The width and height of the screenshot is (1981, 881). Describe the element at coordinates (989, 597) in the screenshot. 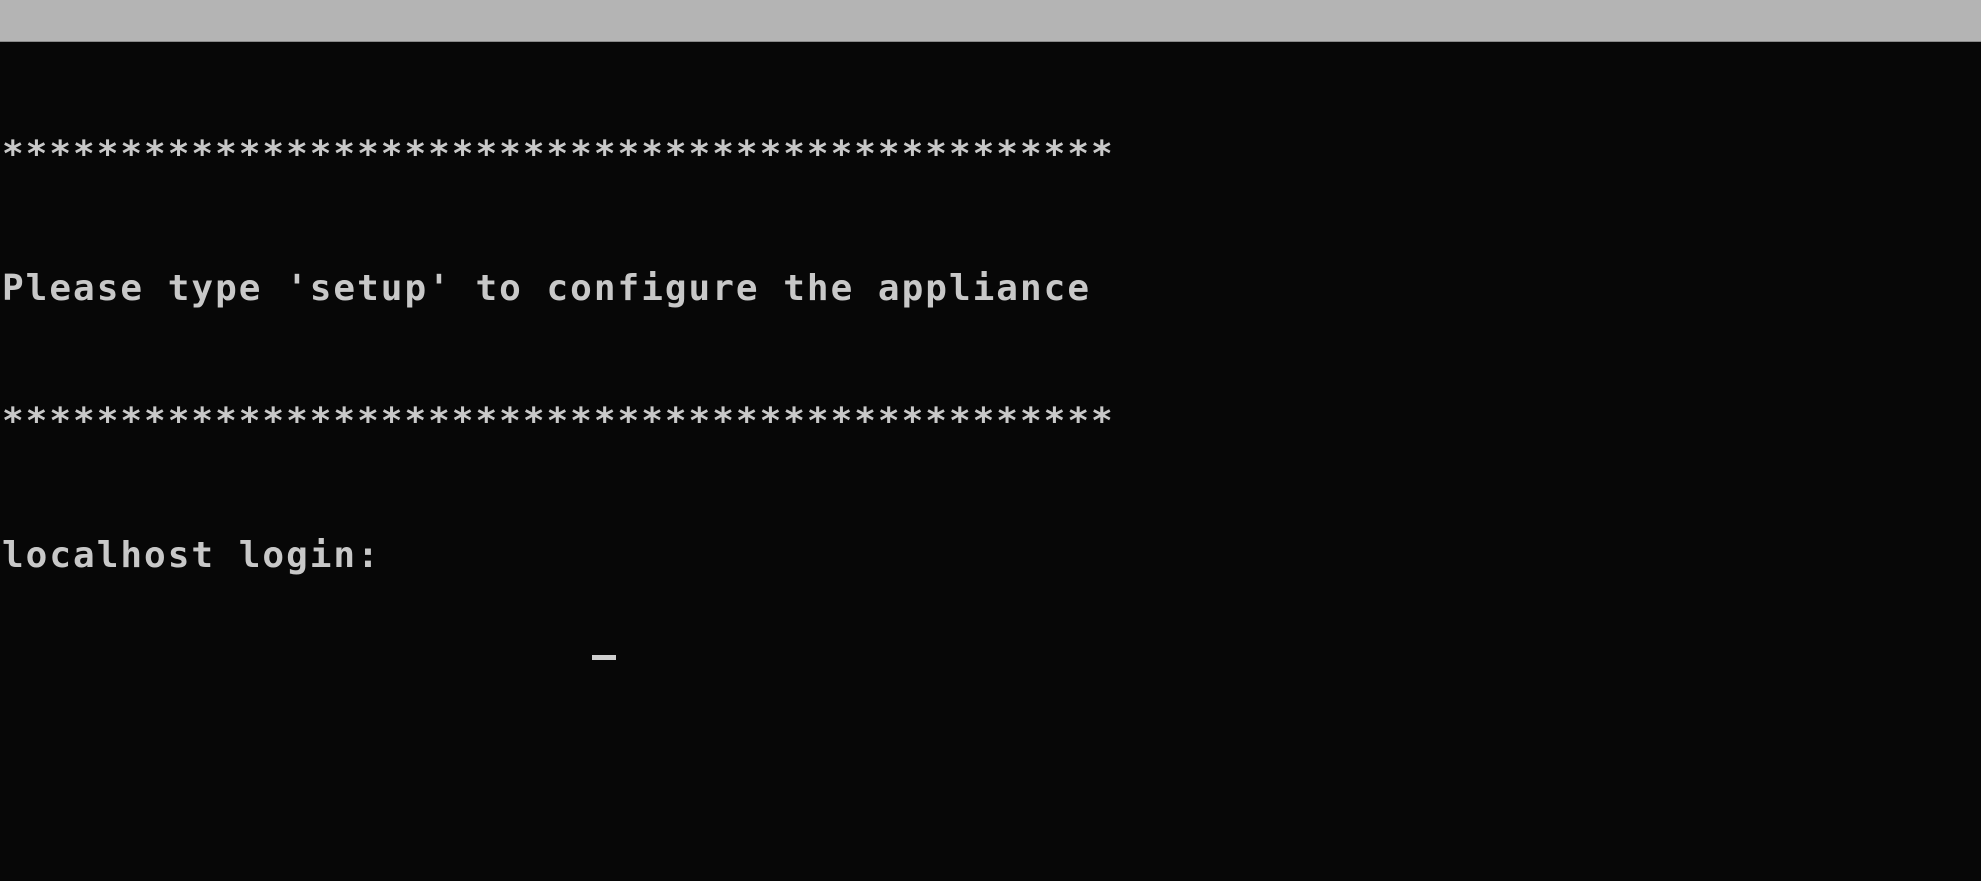

I see `login-line: localhost login:` at that location.